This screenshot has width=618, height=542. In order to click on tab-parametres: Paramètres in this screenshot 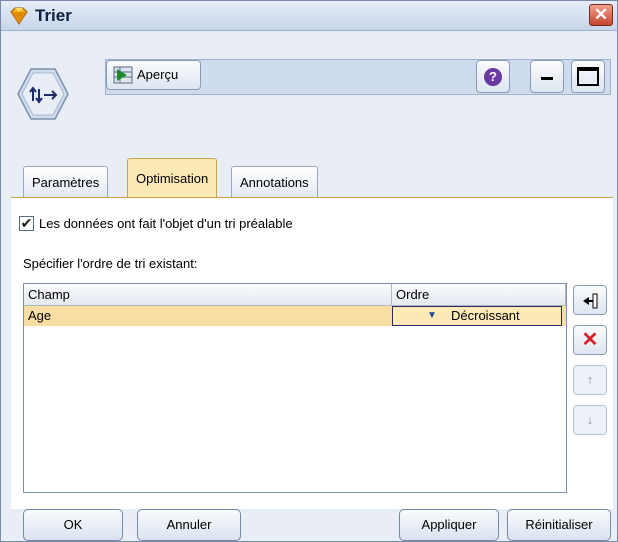, I will do `click(66, 182)`.